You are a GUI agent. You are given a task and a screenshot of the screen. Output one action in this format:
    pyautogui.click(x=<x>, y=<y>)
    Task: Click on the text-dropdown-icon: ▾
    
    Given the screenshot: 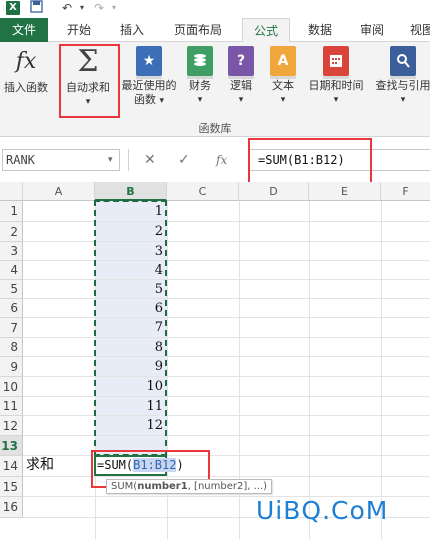 What is the action you would take?
    pyautogui.click(x=283, y=100)
    